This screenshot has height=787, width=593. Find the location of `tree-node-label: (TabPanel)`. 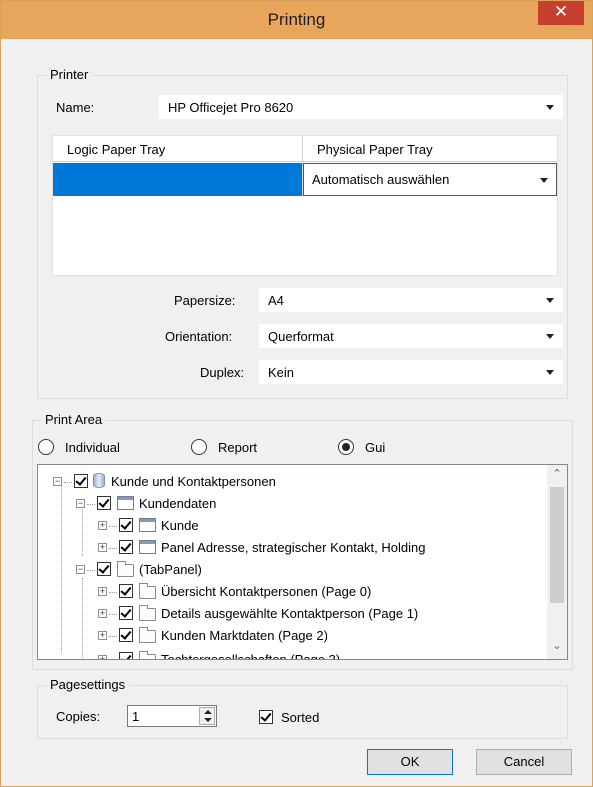

tree-node-label: (TabPanel) is located at coordinates (170, 569).